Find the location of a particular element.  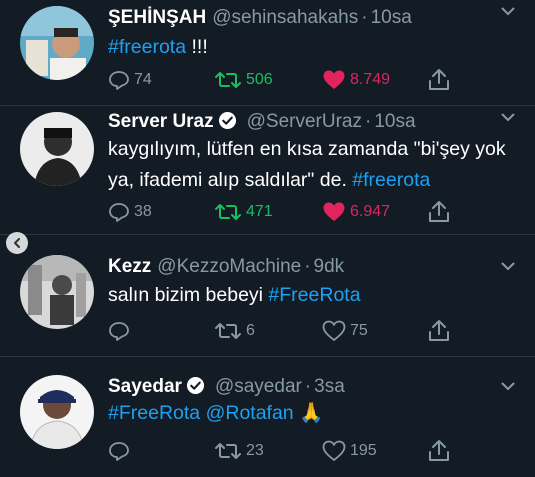

display-name: Sayedar is located at coordinates (145, 386).